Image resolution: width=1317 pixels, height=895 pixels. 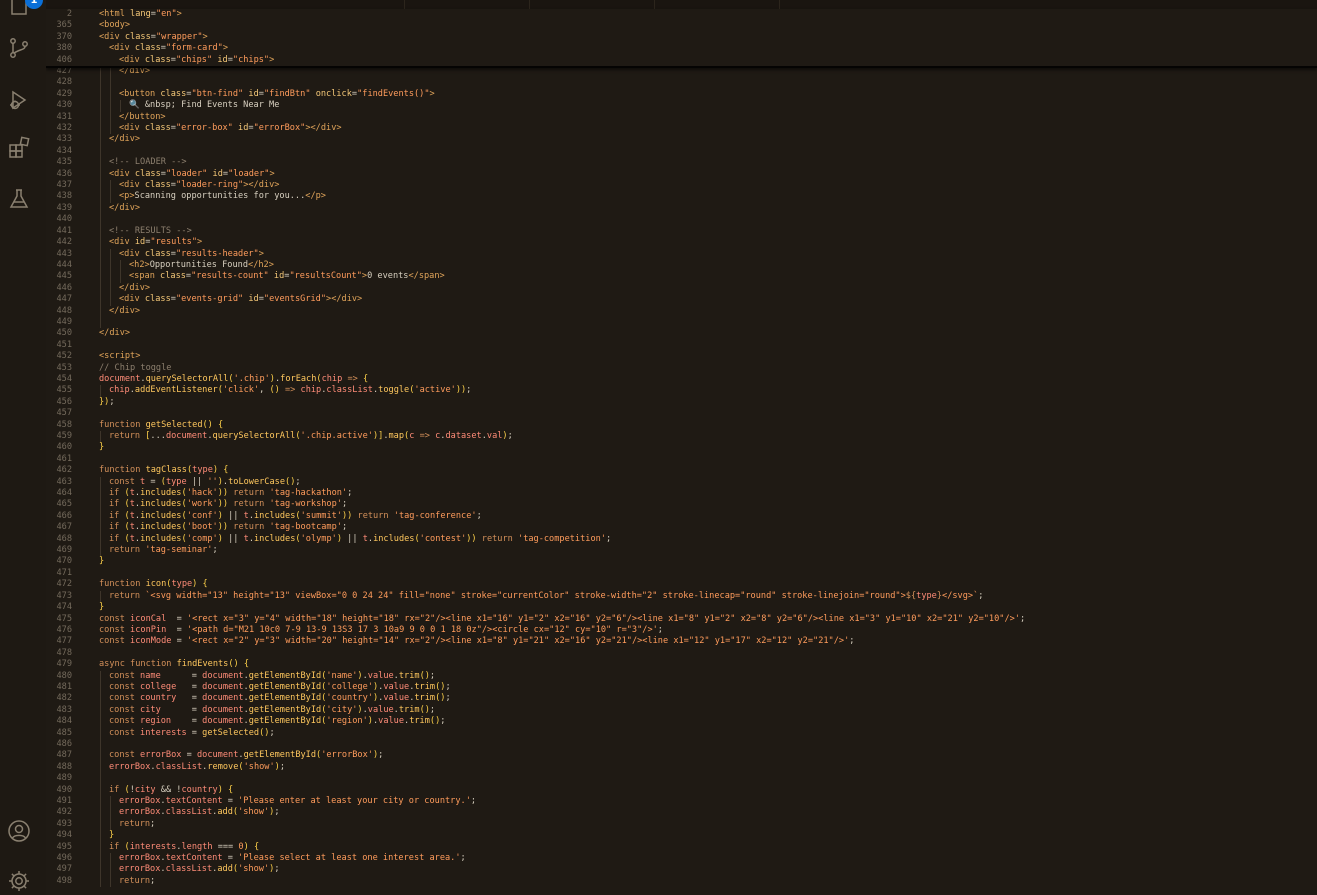 I want to click on code-token: </div>, so click(x=115, y=333).